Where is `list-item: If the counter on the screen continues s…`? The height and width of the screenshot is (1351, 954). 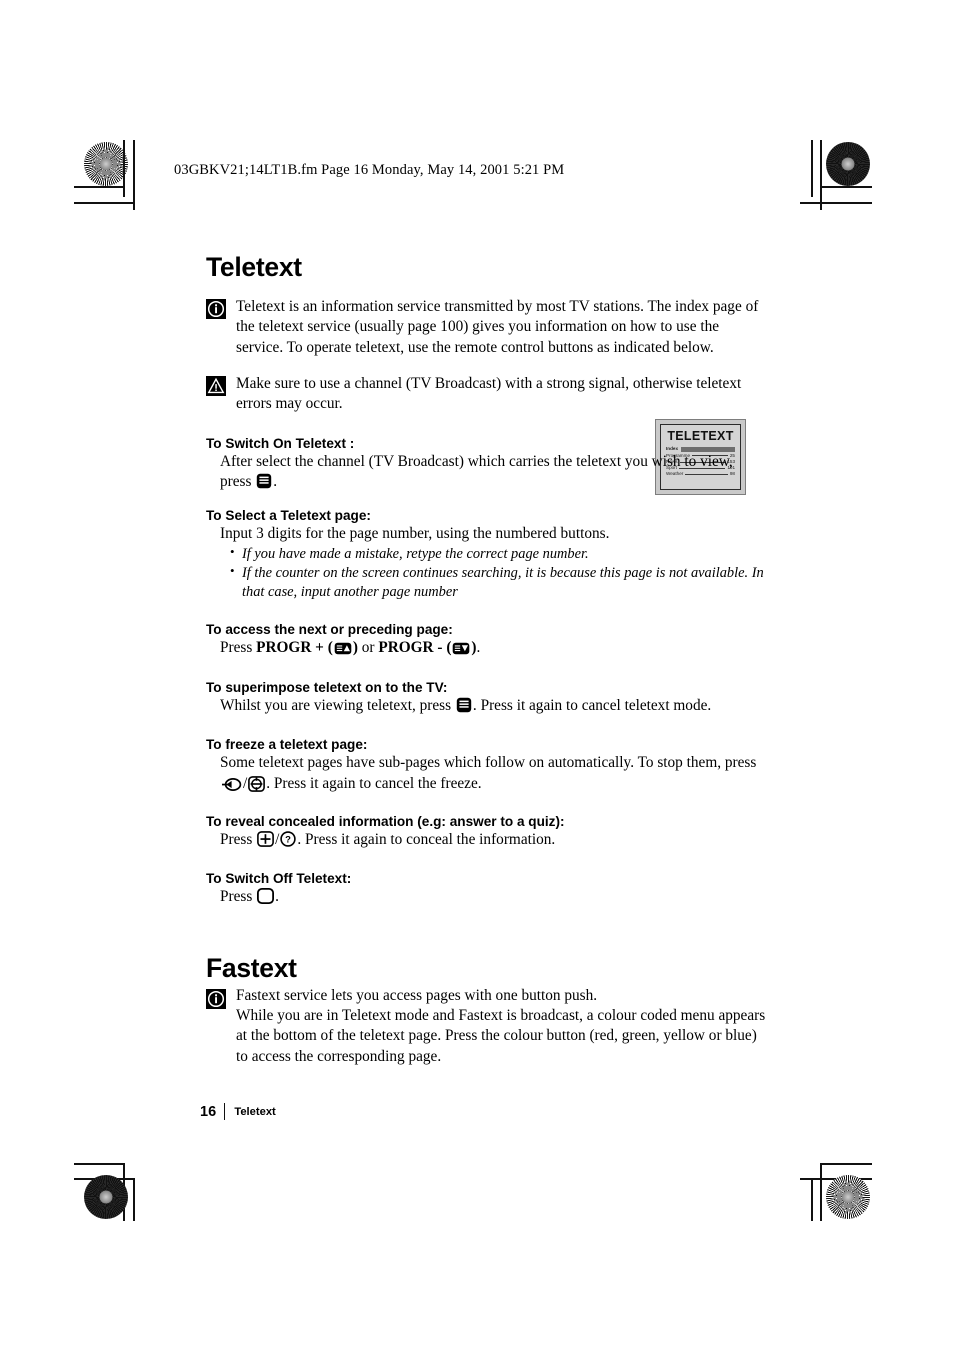
list-item: If the counter on the screen continues s… is located at coordinates (498, 582).